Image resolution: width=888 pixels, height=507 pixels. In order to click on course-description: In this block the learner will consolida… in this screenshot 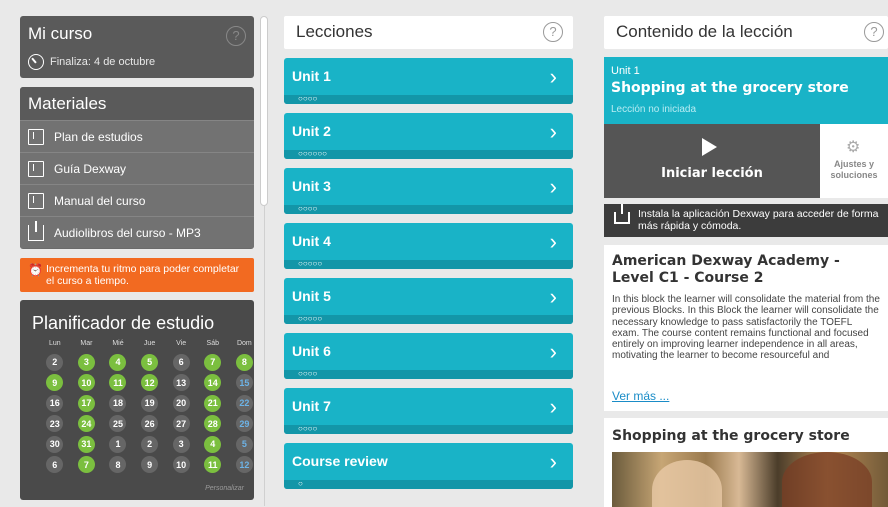, I will do `click(746, 328)`.